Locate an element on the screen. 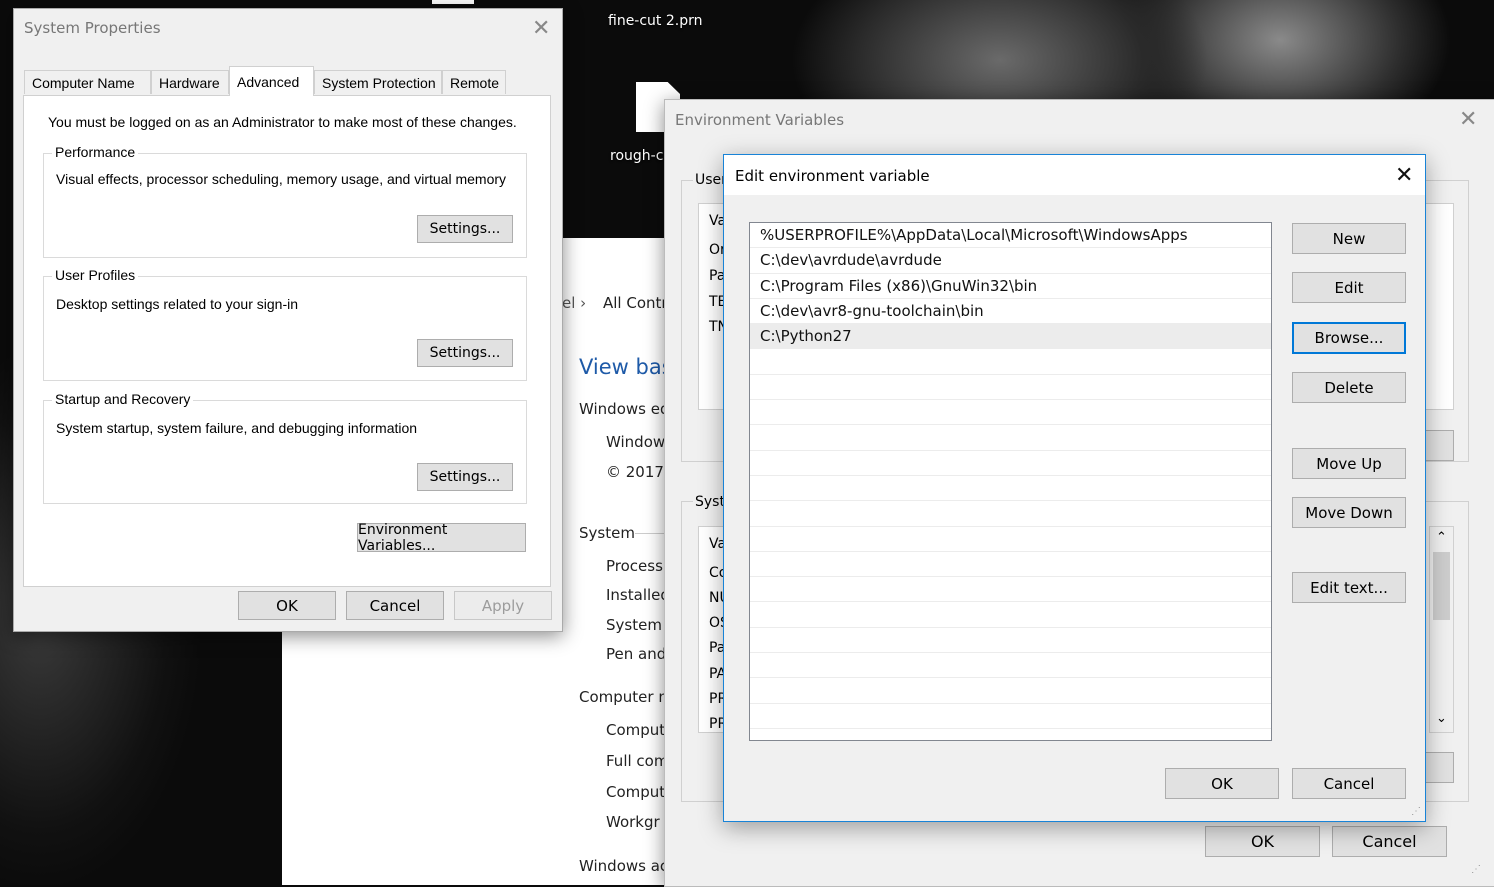  path-entry-row: C:\dev\avr8-gnu-toolchain\bin is located at coordinates (1010, 312).